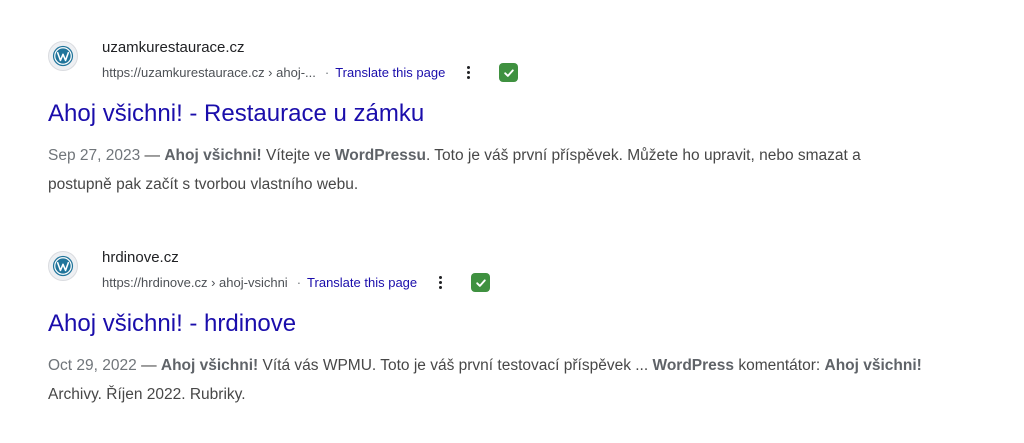  What do you see at coordinates (94, 155) in the screenshot?
I see `snippet-date: Sep 27, 2023` at bounding box center [94, 155].